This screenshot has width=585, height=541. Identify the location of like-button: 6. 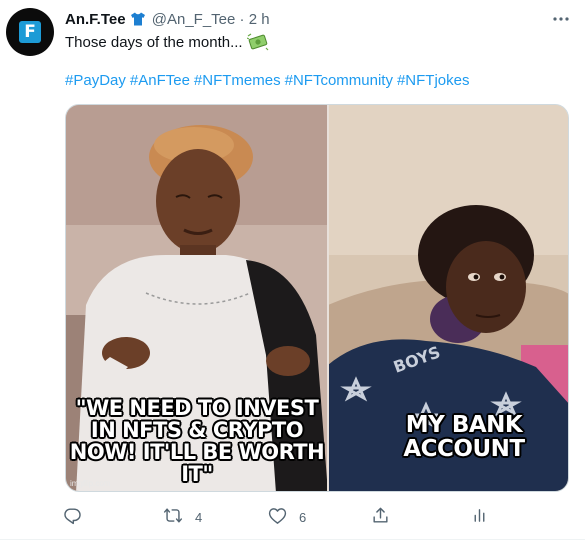
(287, 517).